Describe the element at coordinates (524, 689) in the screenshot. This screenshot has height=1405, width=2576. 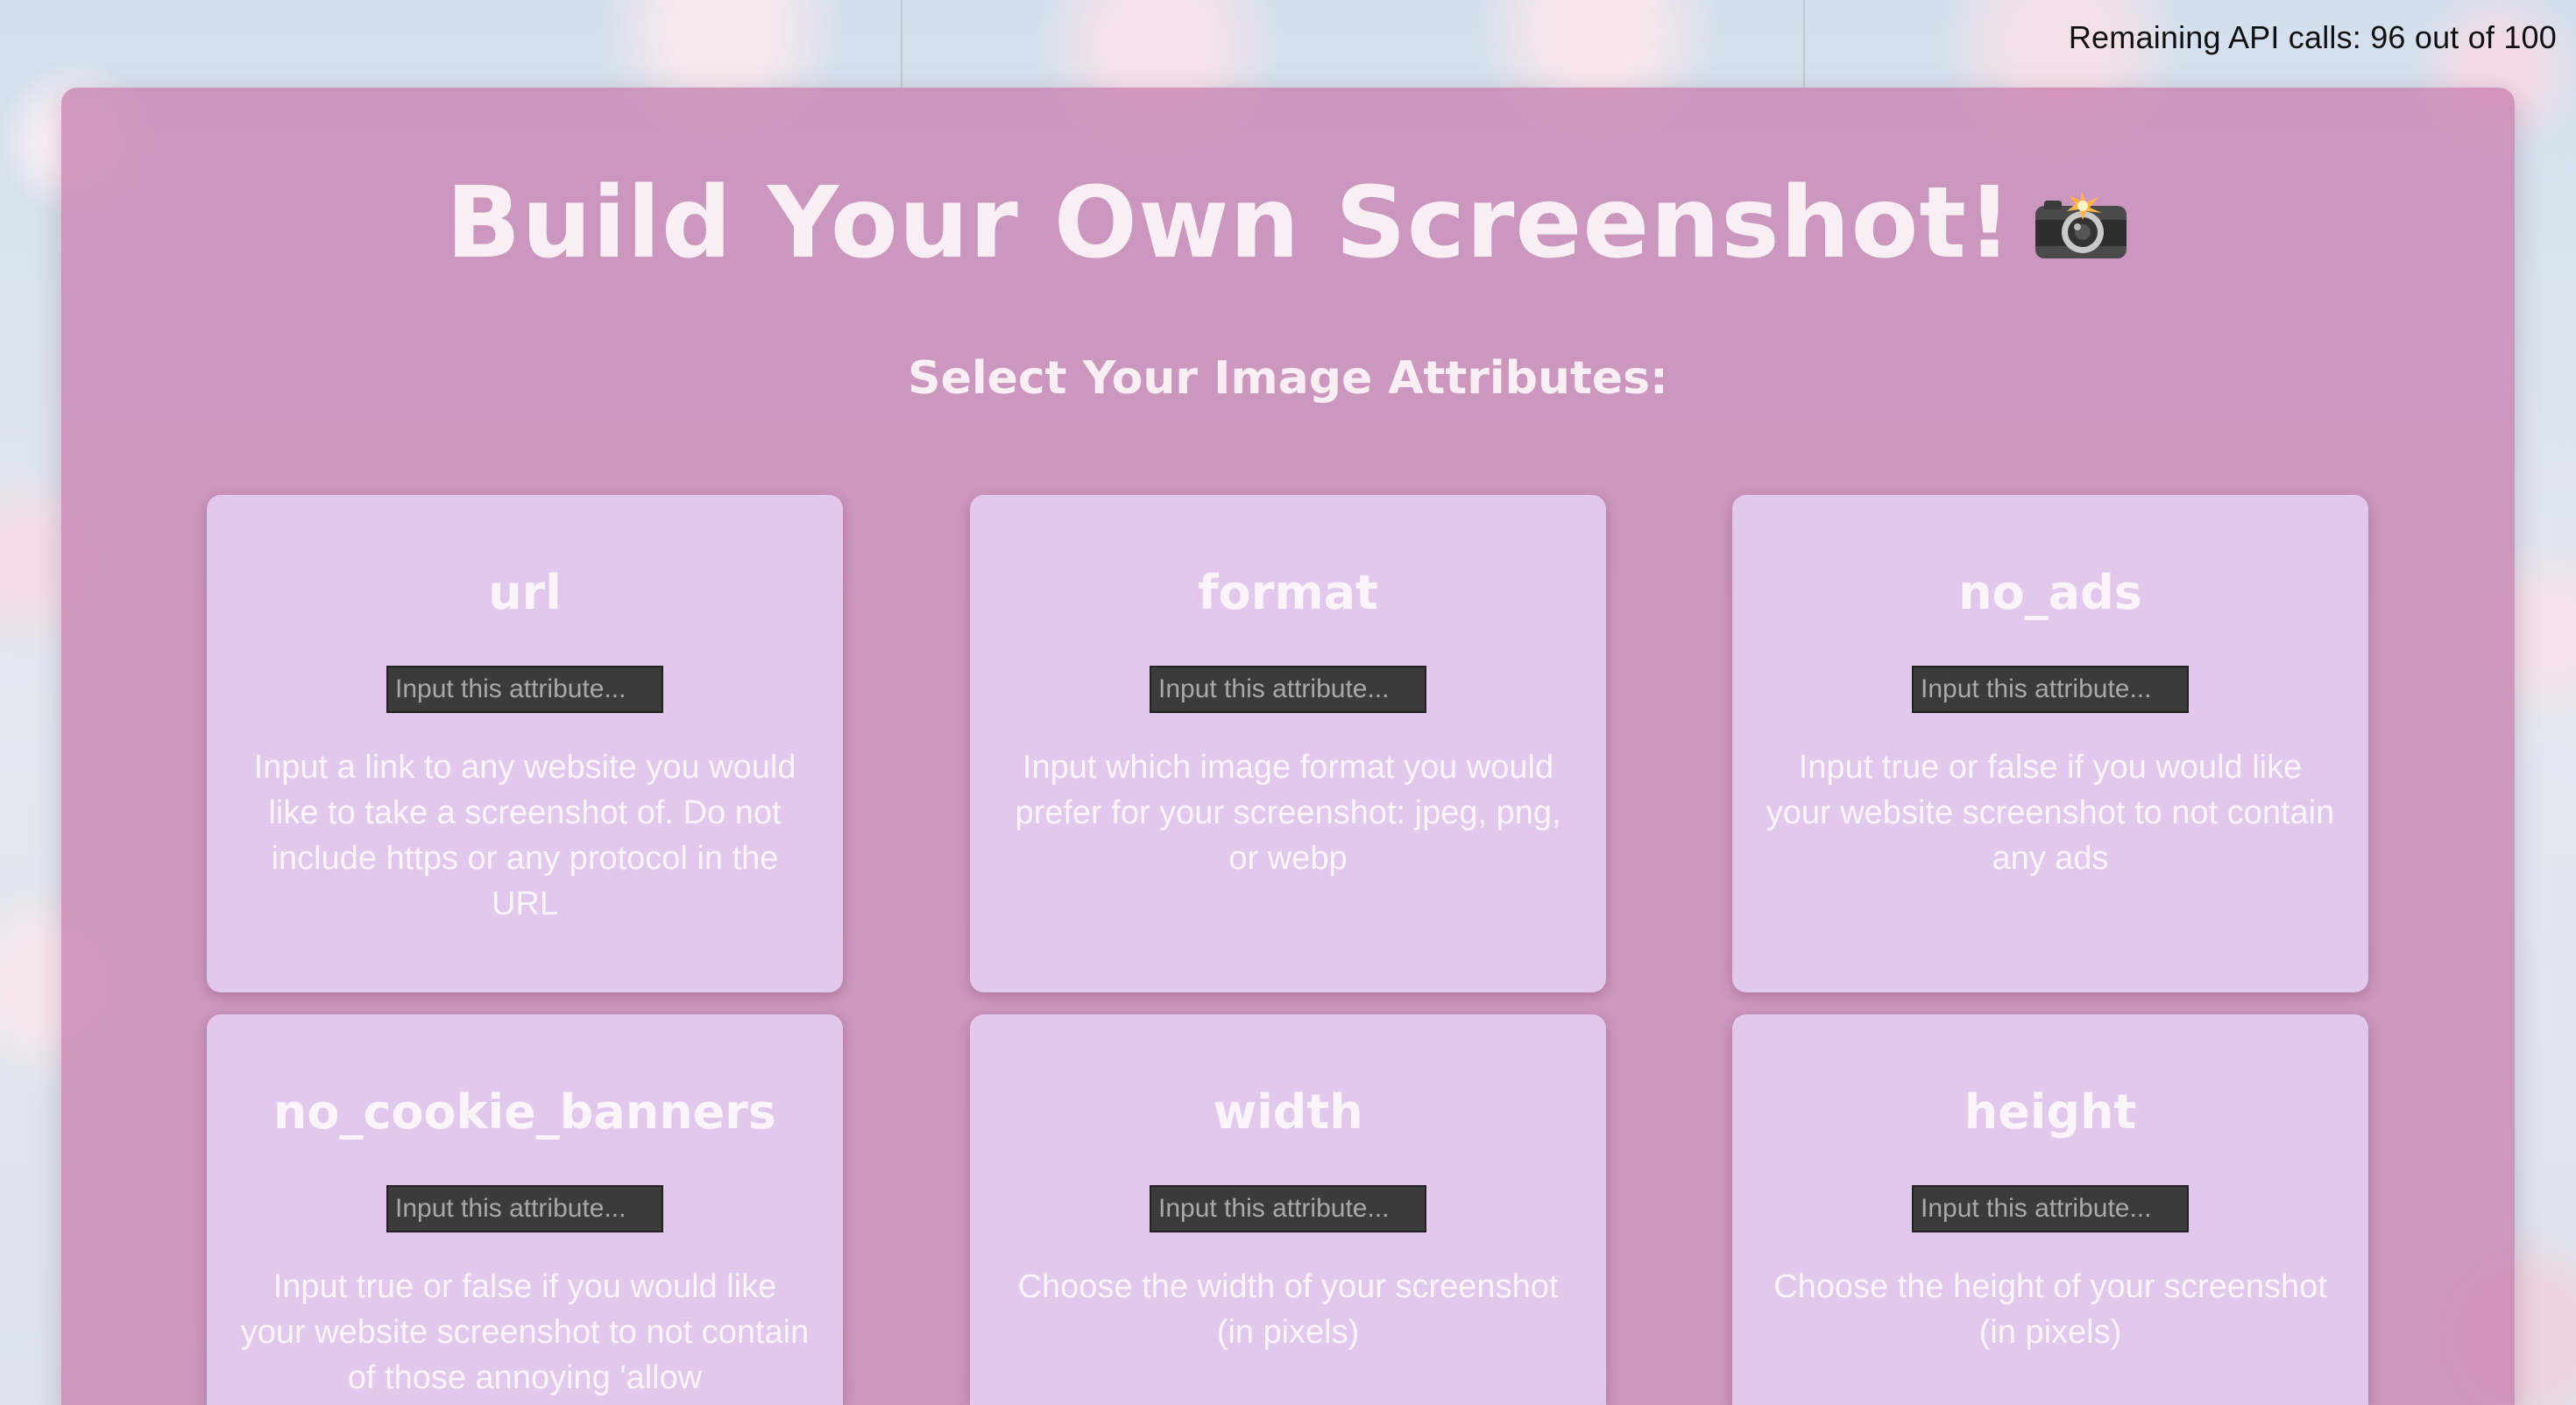
I see `url-input` at that location.